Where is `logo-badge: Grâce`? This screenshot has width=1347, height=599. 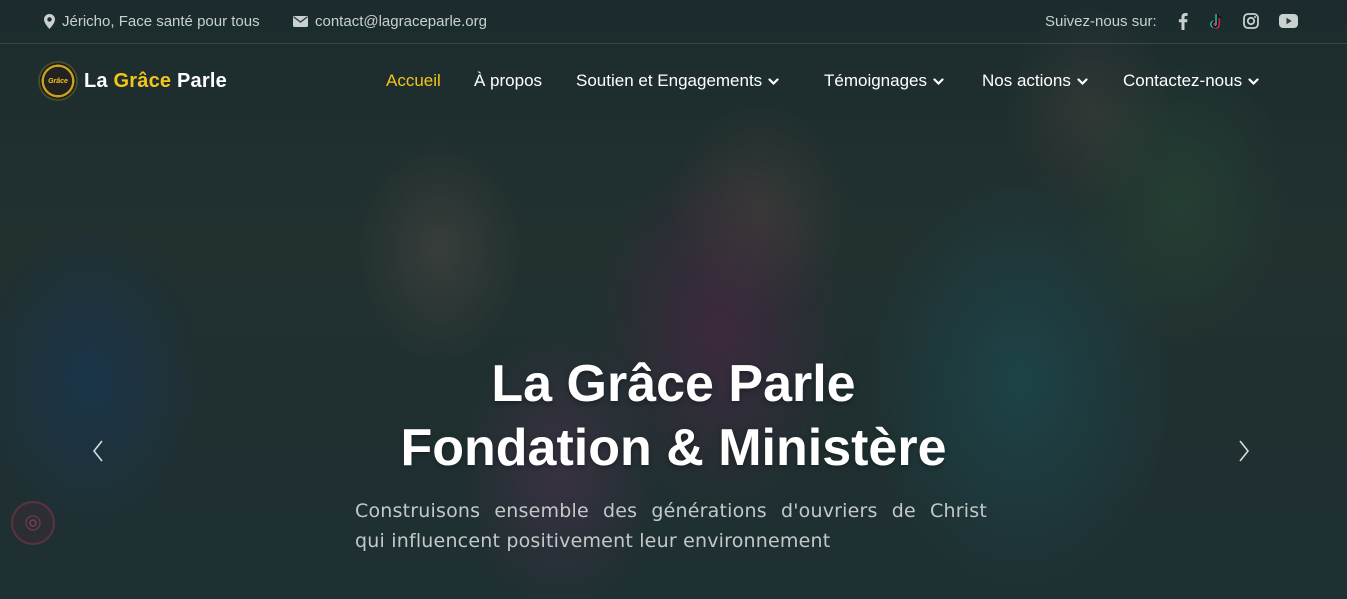 logo-badge: Grâce is located at coordinates (58, 81).